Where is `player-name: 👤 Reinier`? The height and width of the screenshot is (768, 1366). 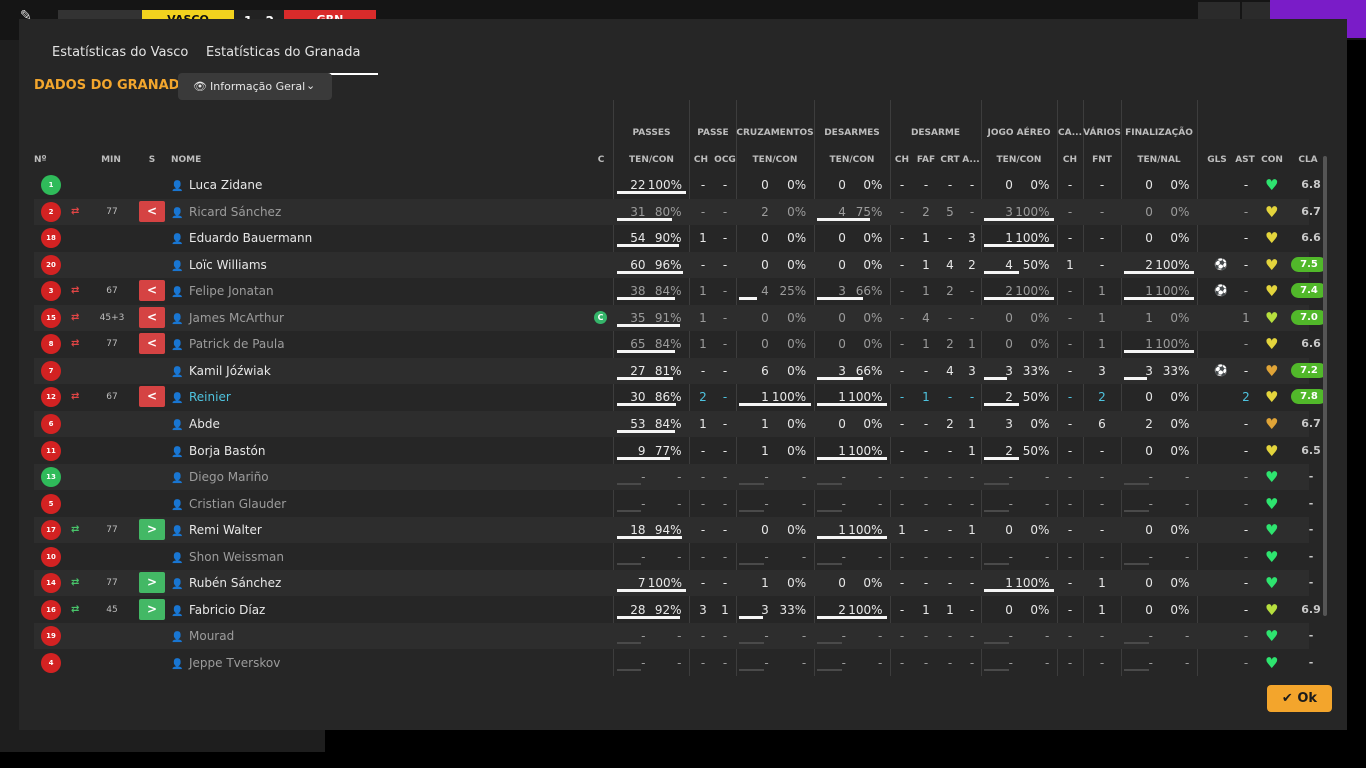 player-name: 👤 Reinier is located at coordinates (201, 397).